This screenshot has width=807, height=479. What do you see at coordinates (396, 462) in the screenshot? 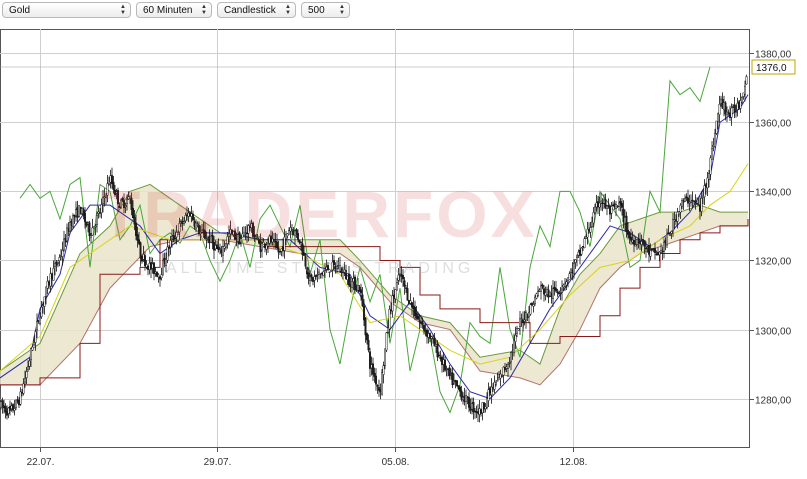
I see `x-tick-label: 05.08.` at bounding box center [396, 462].